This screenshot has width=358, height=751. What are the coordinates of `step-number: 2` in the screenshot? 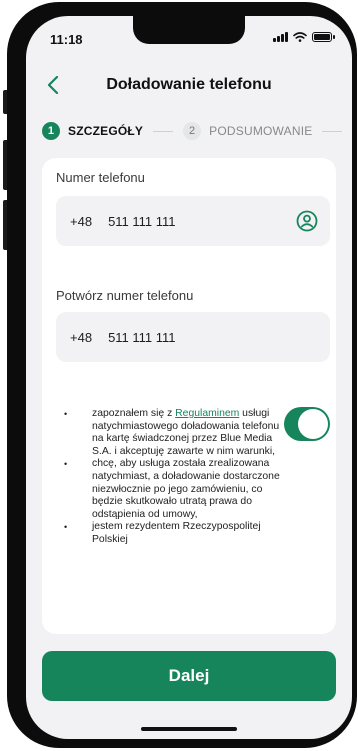 It's located at (192, 131).